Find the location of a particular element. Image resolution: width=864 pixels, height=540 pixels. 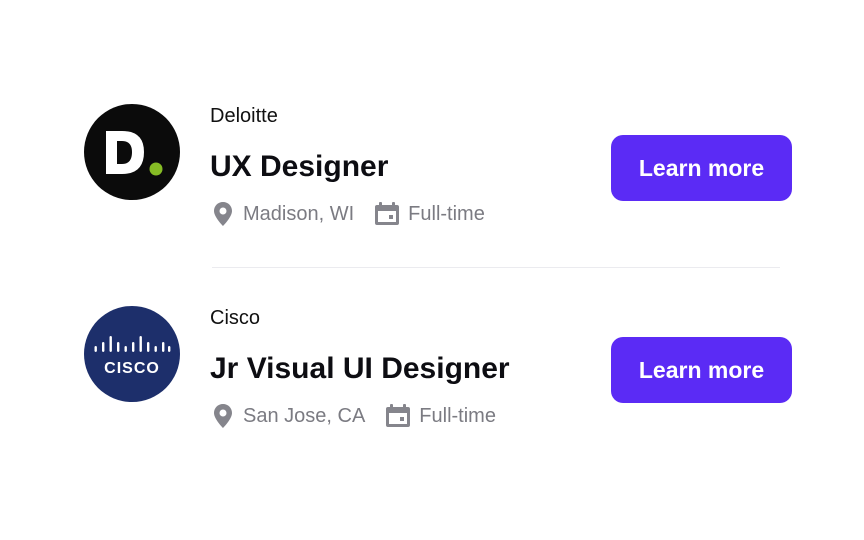

cisco-logo-text: CISCO is located at coordinates (132, 368).